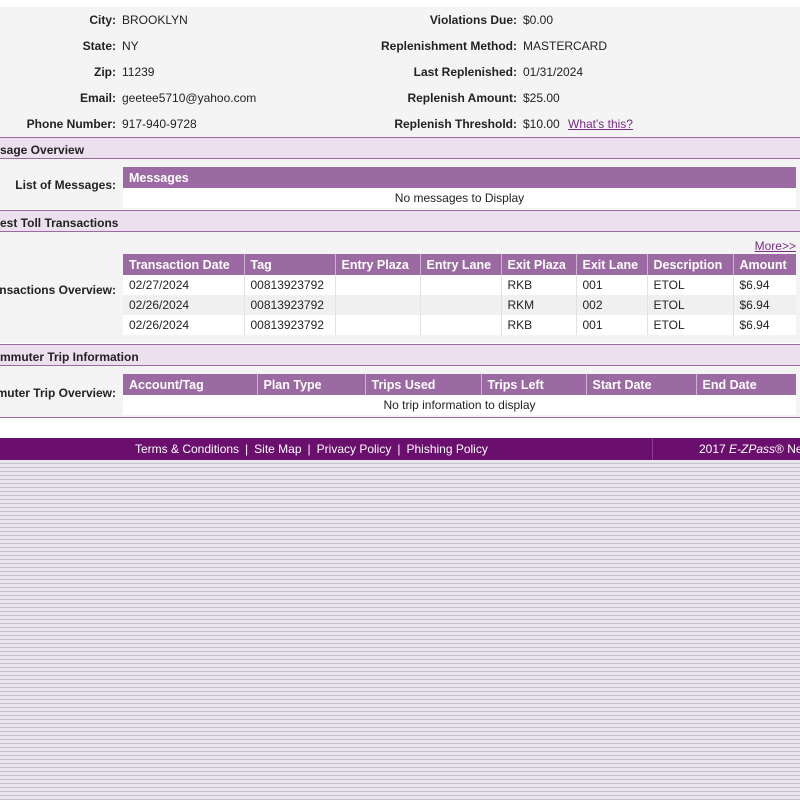 Image resolution: width=800 pixels, height=800 pixels. I want to click on info-row-city: City: BROOKLYN Violations Due: $0.00, so click(400, 20).